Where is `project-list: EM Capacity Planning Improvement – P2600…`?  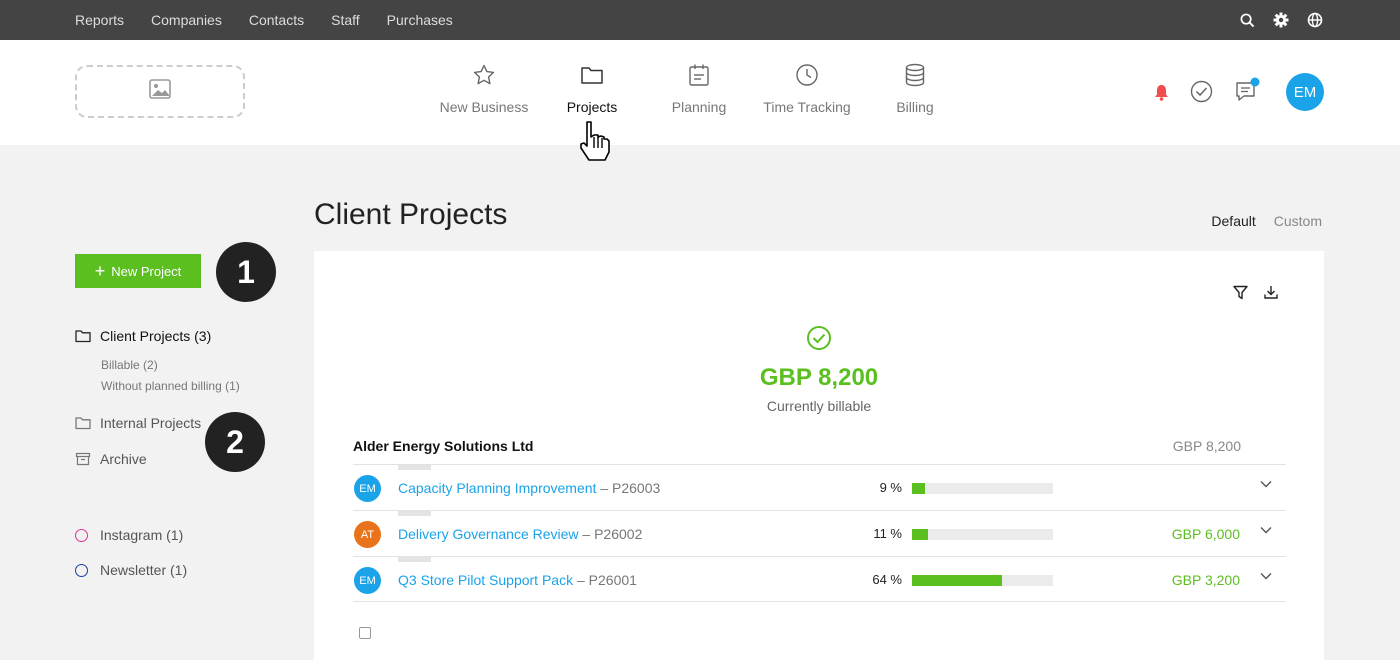 project-list: EM Capacity Planning Improvement – P2600… is located at coordinates (819, 533).